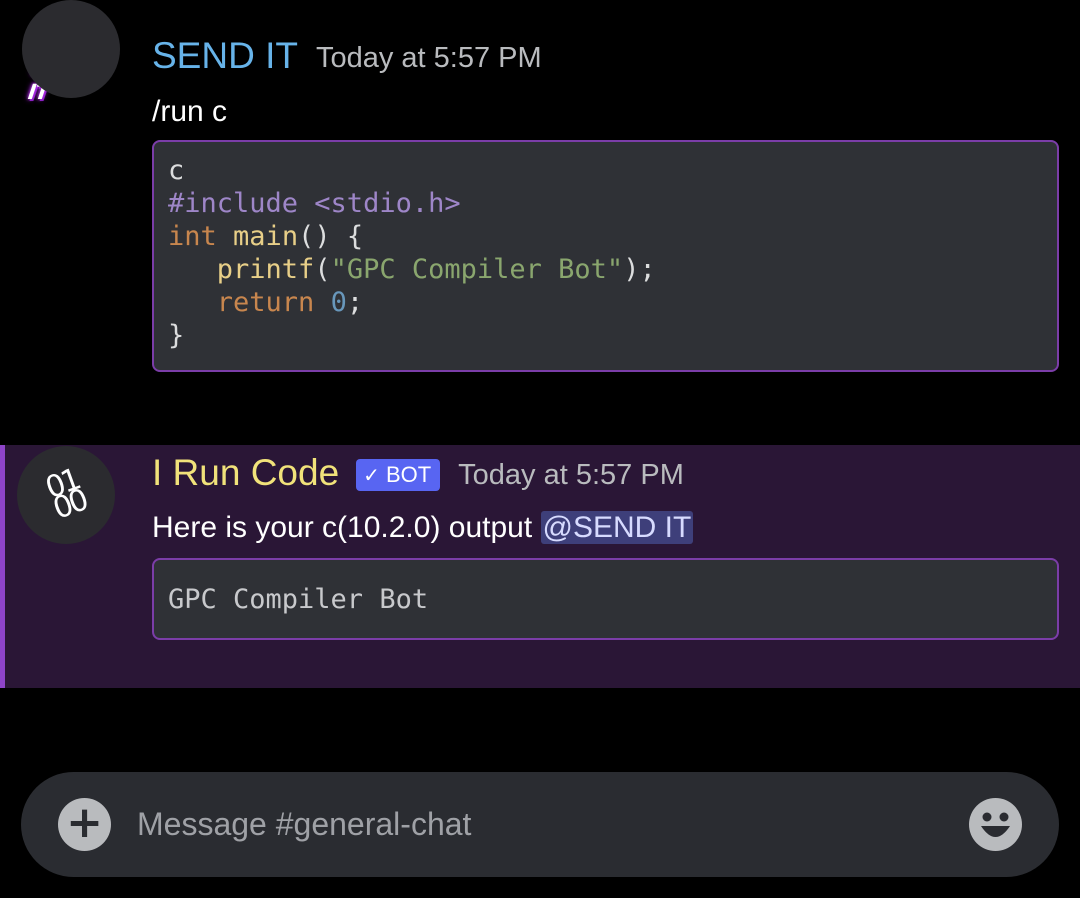  I want to click on output-code-block: GPC Compiler Bot, so click(605, 599).